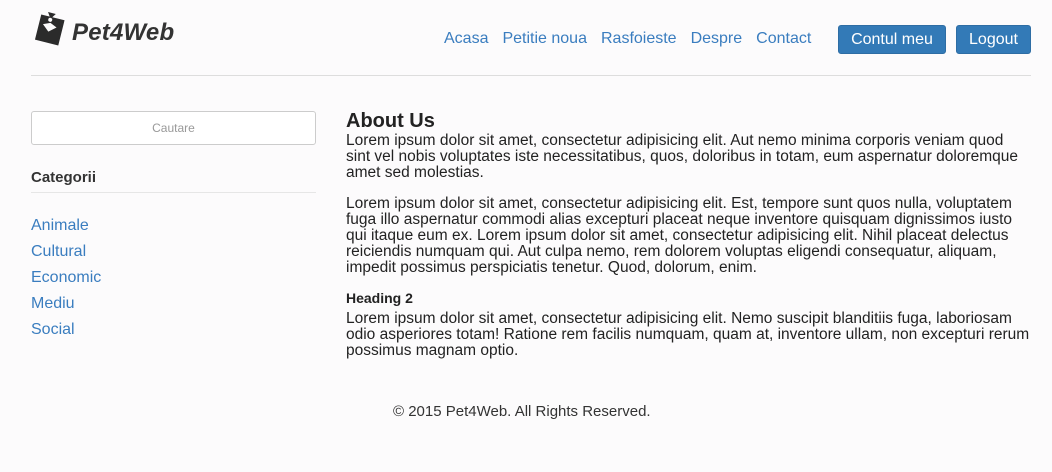 This screenshot has width=1052, height=472. Describe the element at coordinates (639, 39) in the screenshot. I see `nav-link-rasfoieste: Rasfoieste` at that location.